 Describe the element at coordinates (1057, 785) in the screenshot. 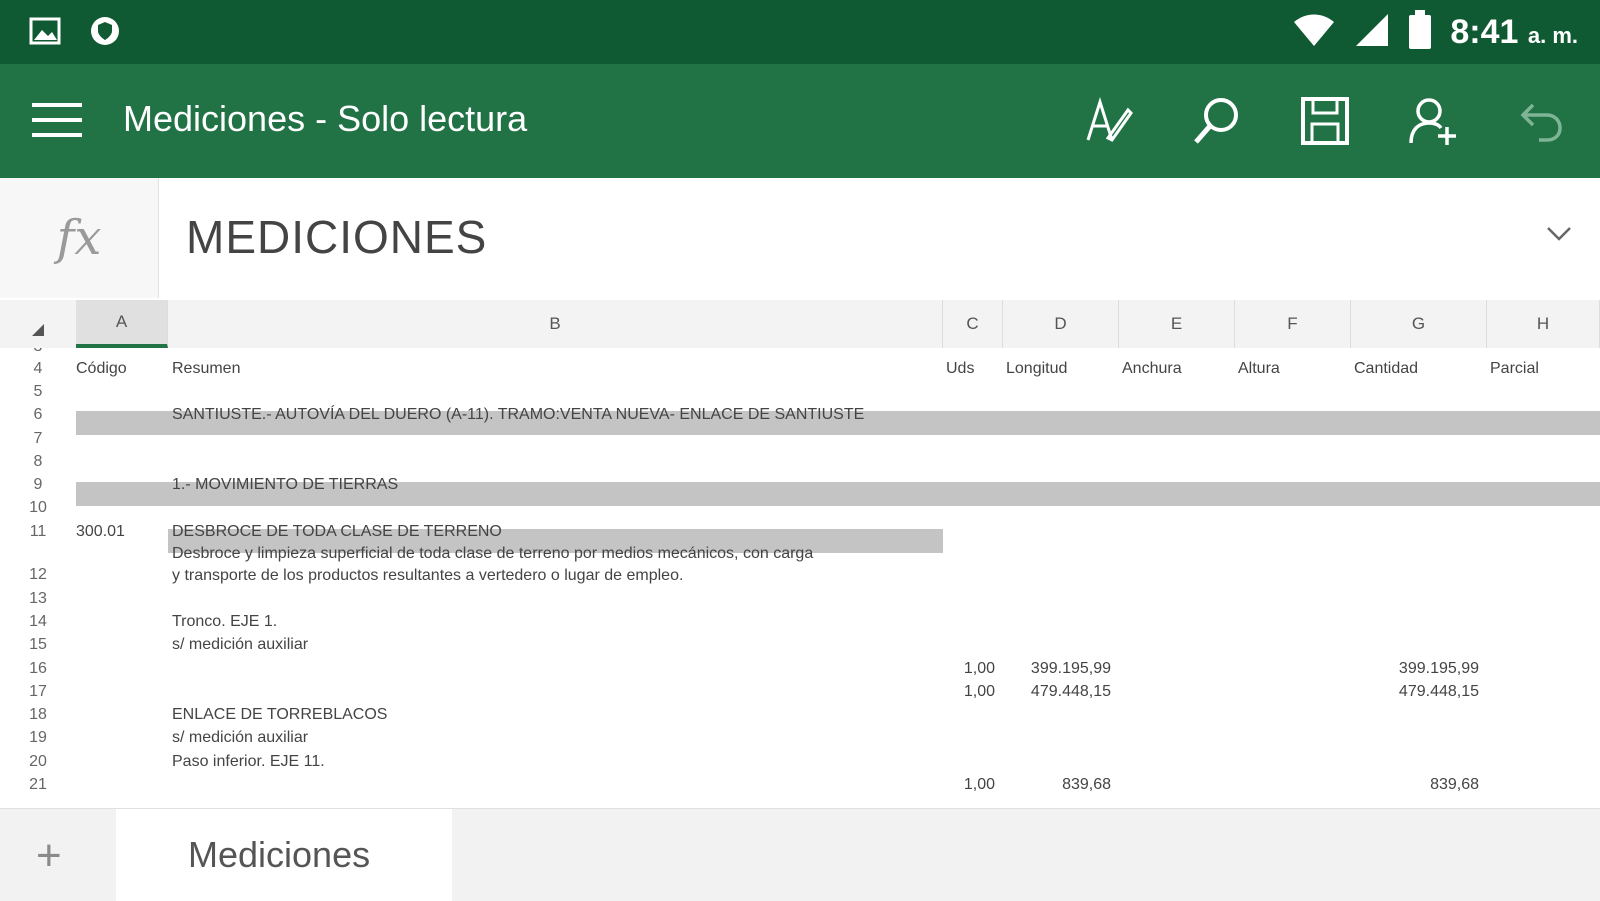

I see `longitud-cell: 839,68` at that location.